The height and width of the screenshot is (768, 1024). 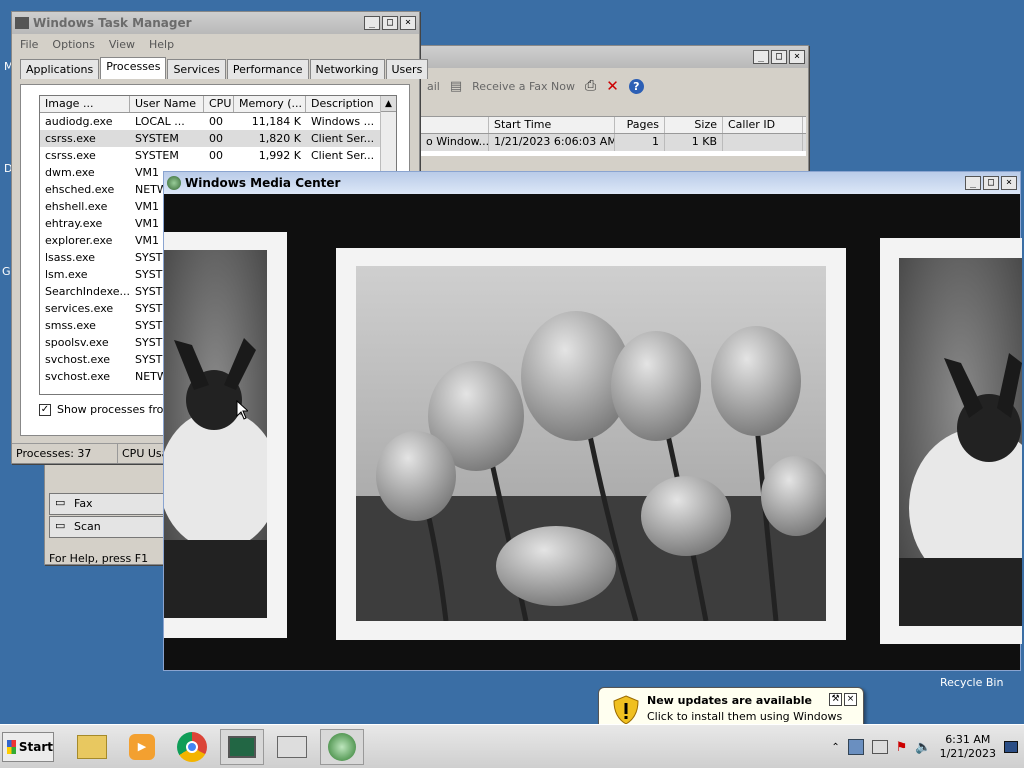 I want to click on taskbar-task-manager, so click(x=242, y=746).